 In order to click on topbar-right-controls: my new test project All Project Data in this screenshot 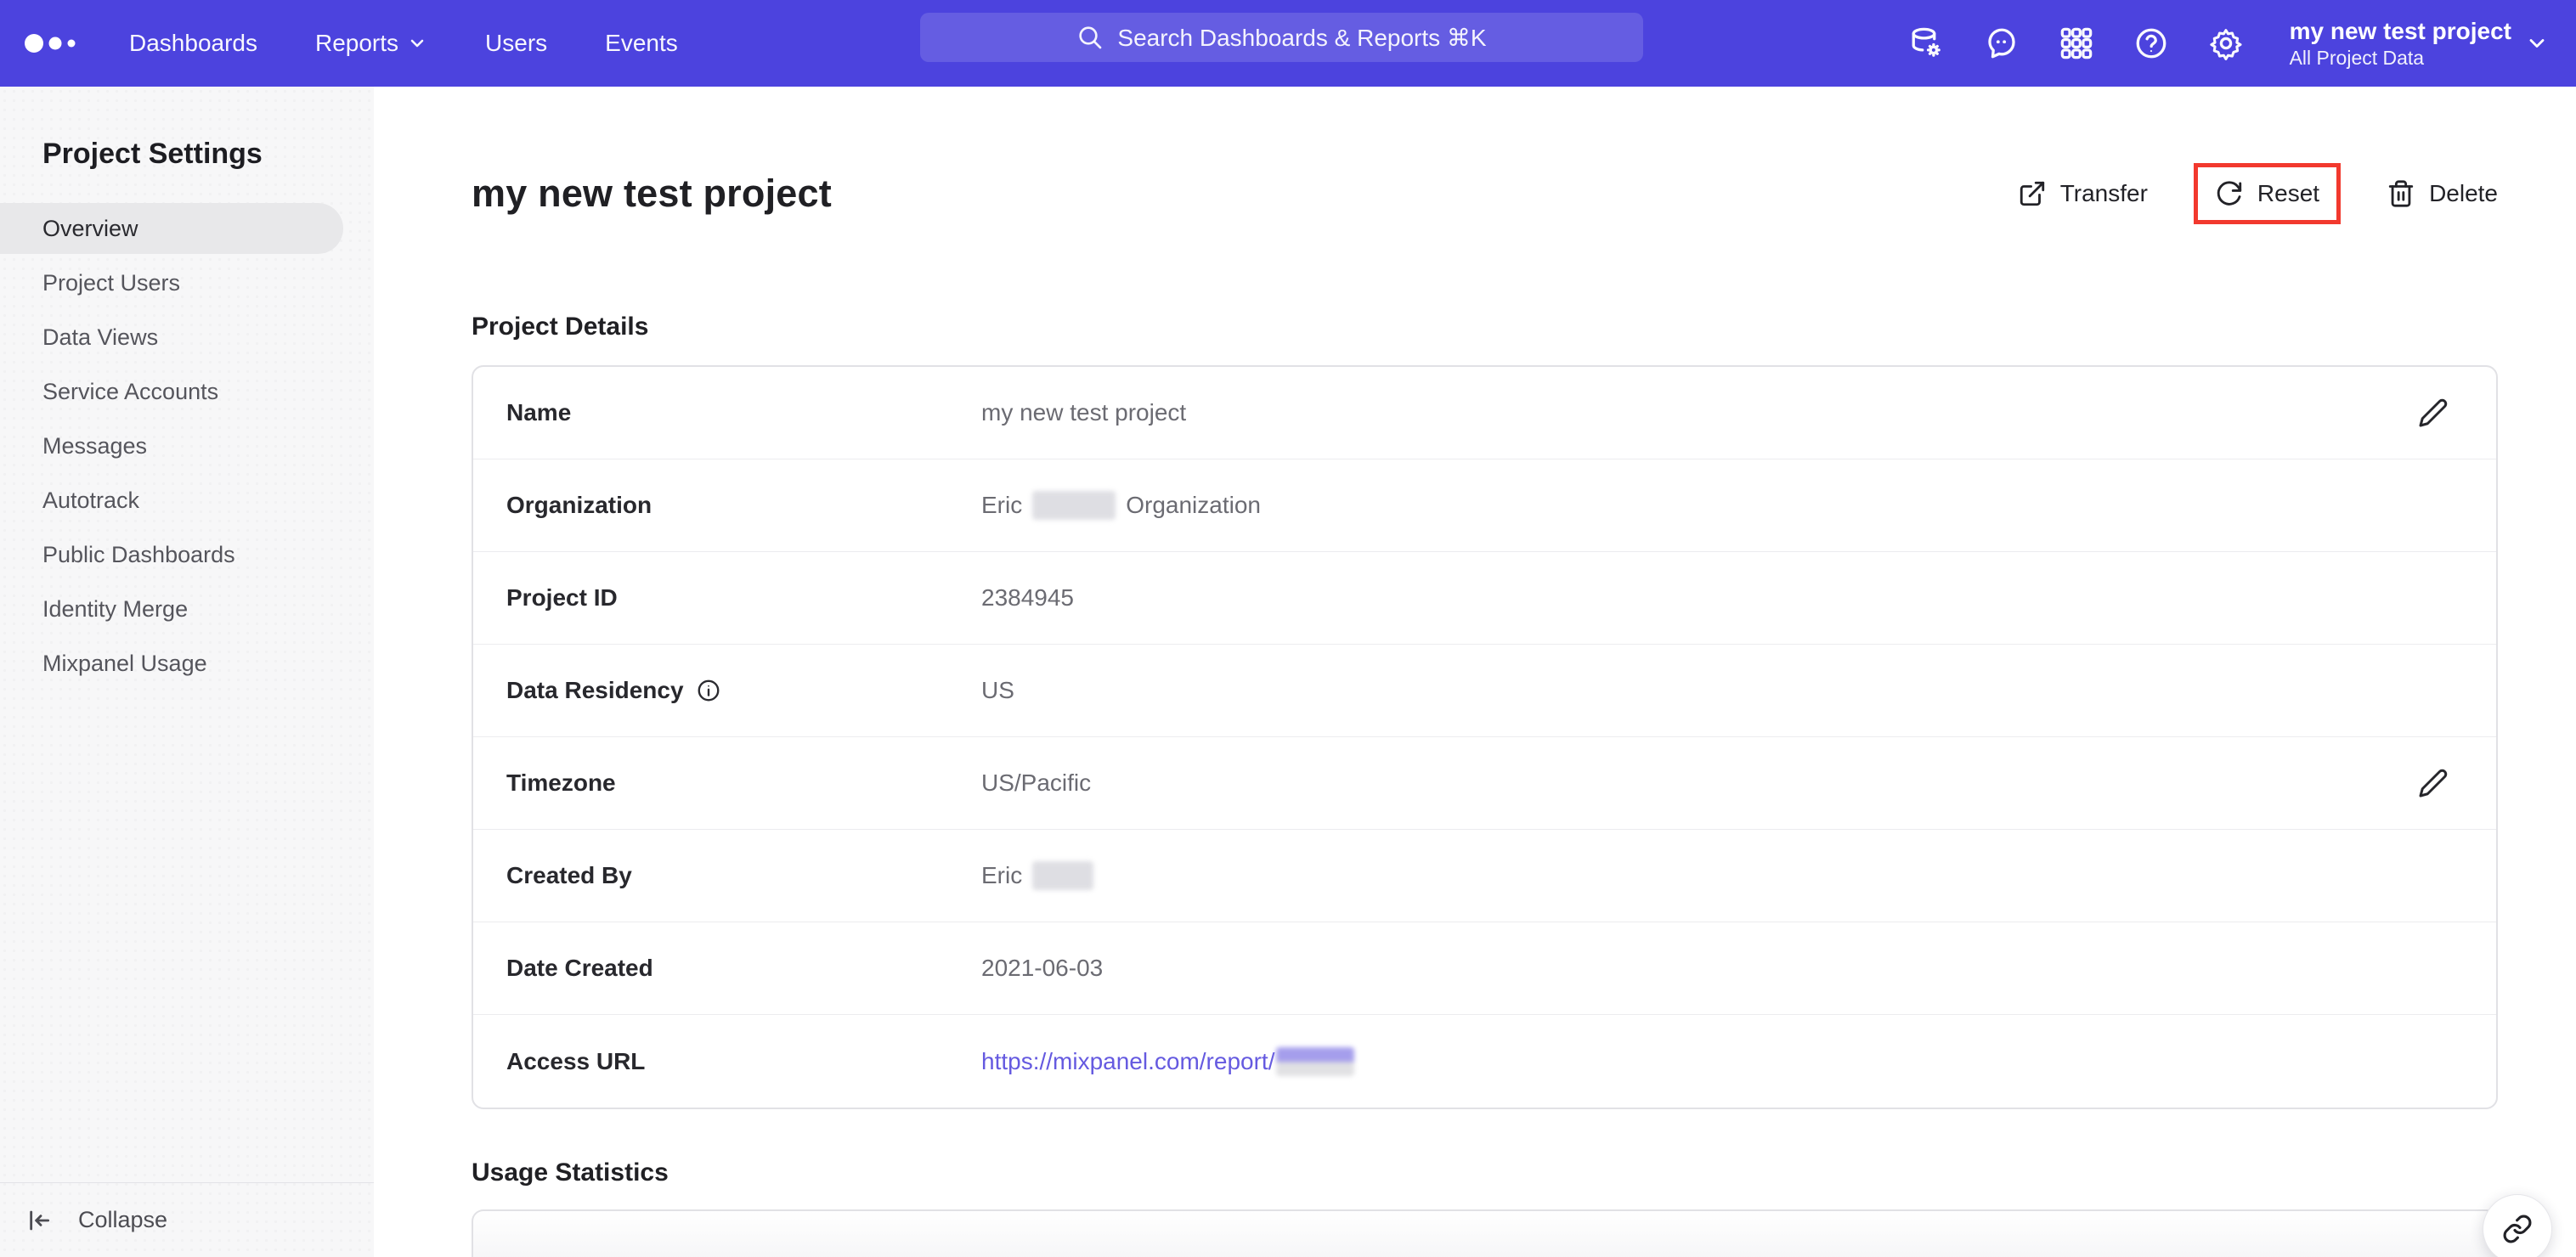, I will do `click(2242, 43)`.